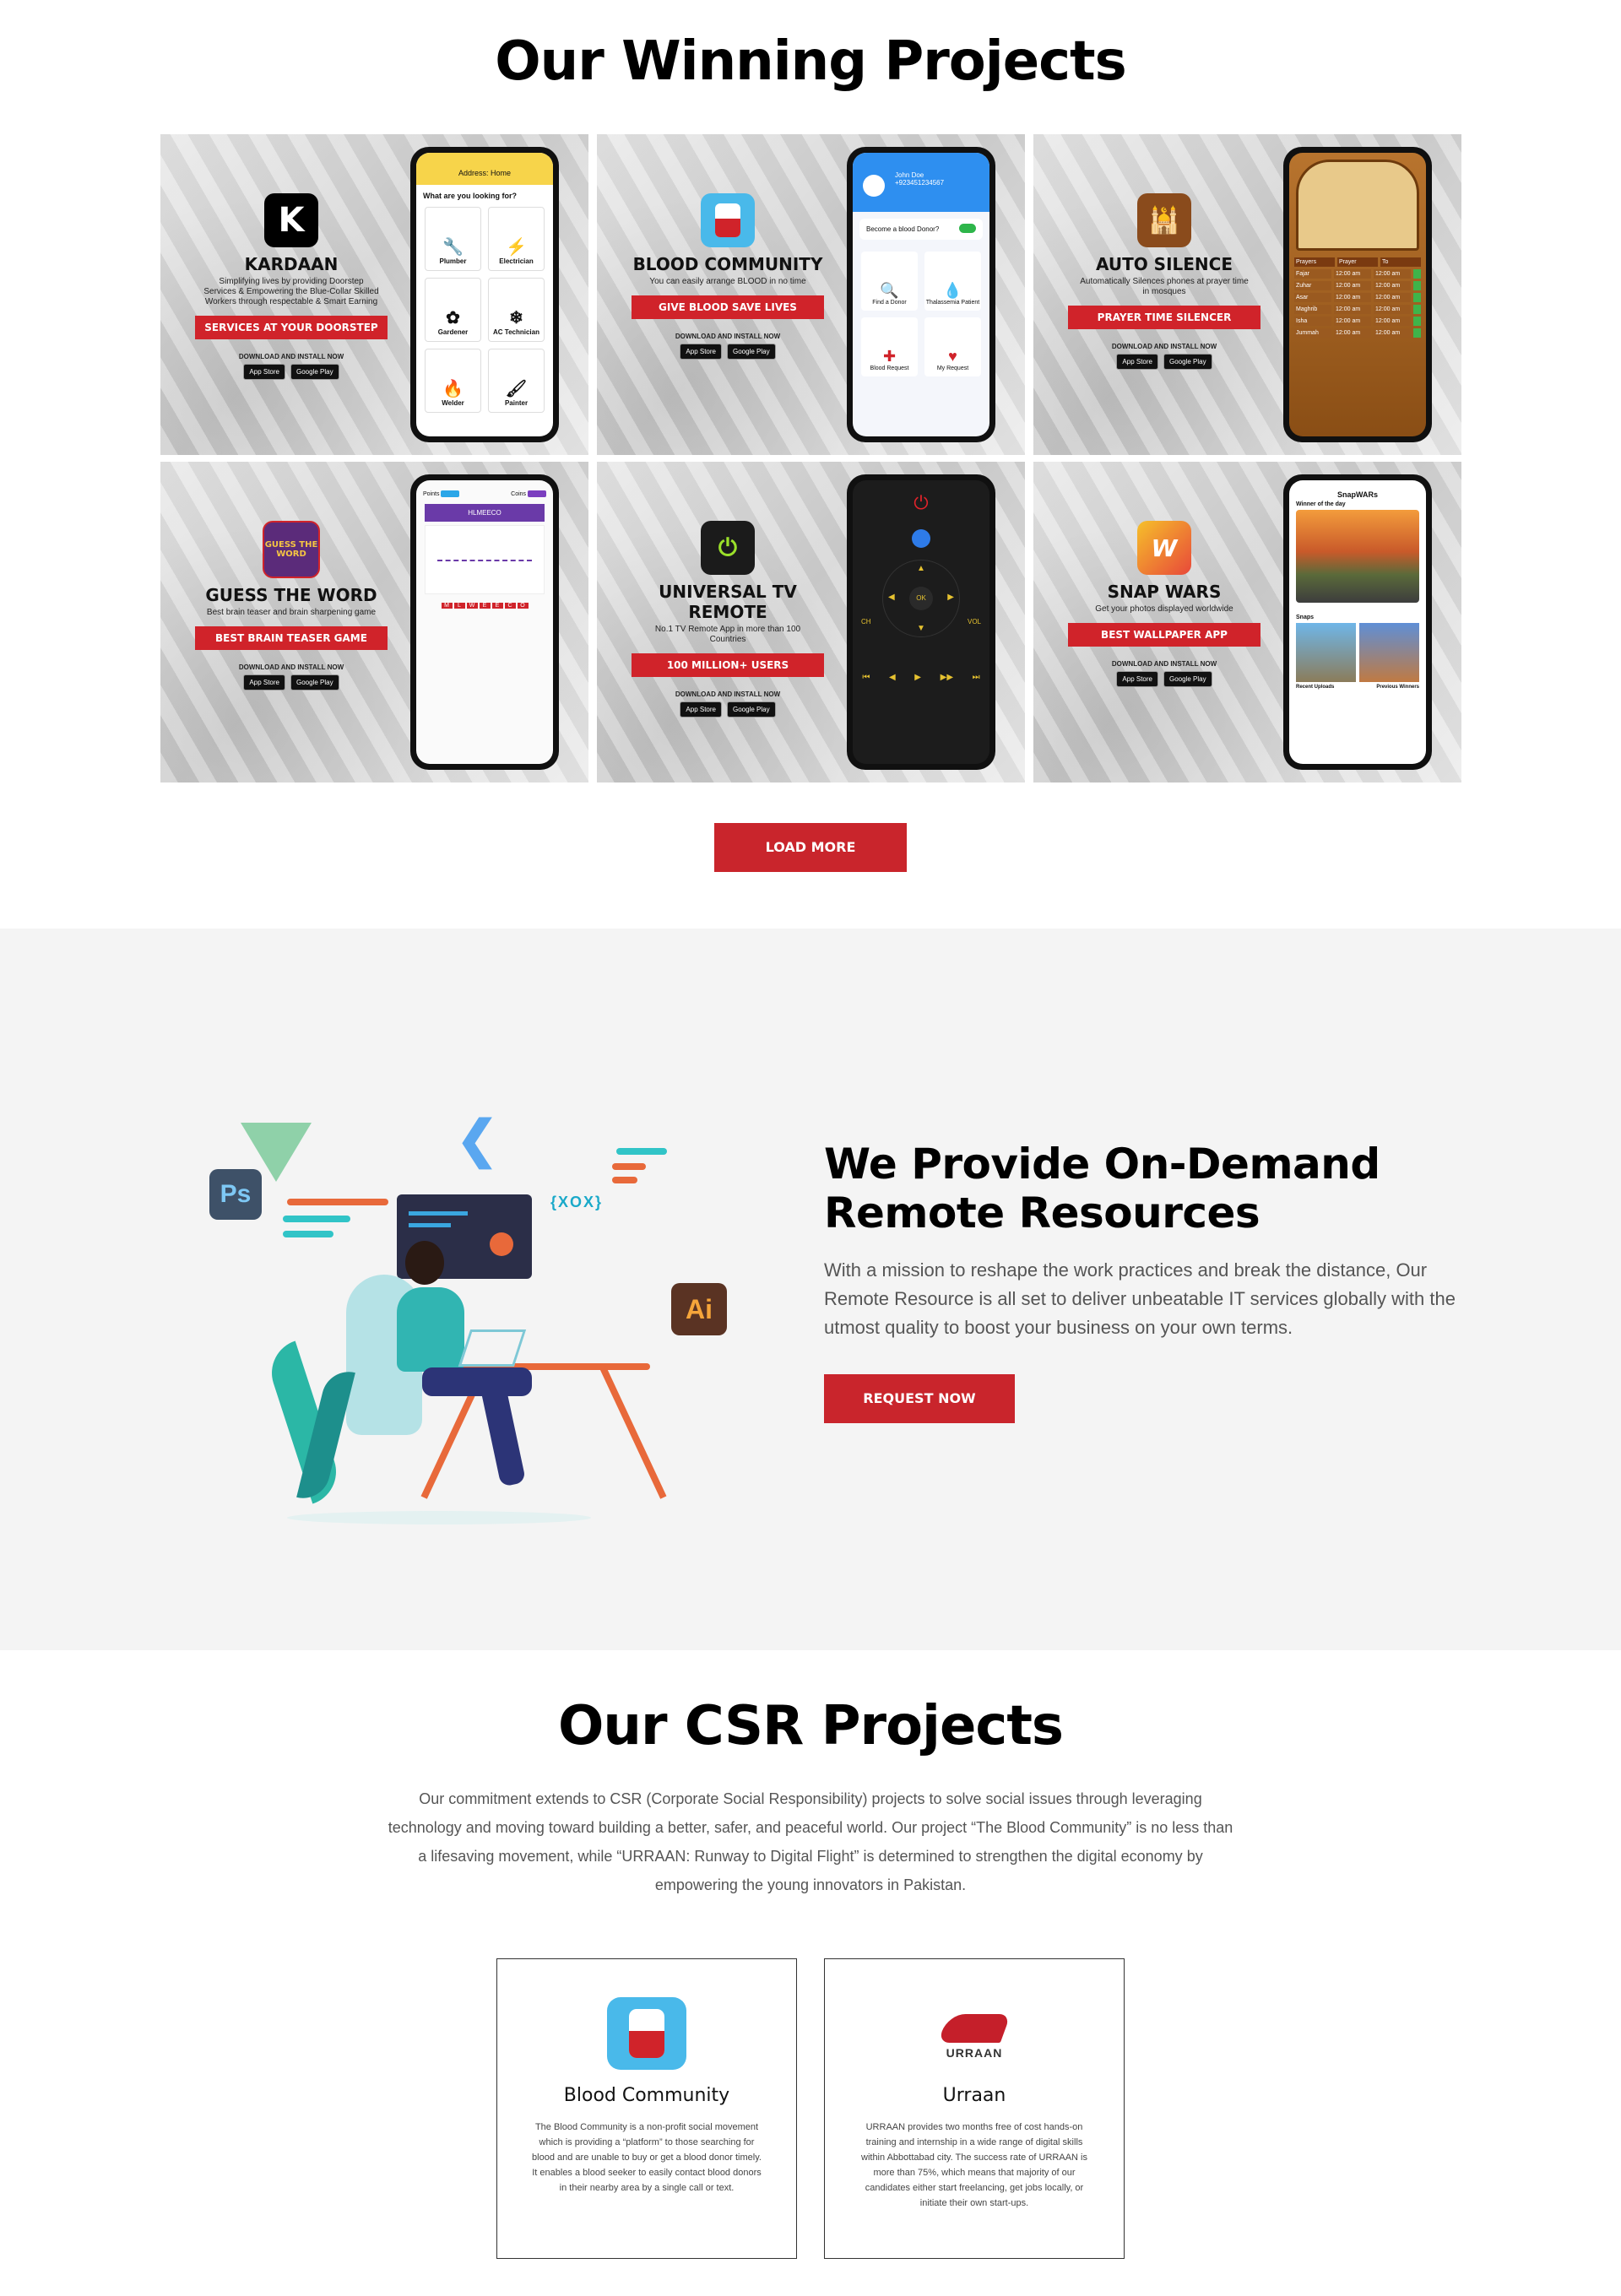  I want to click on arrow-up-icon: ▲, so click(921, 568).